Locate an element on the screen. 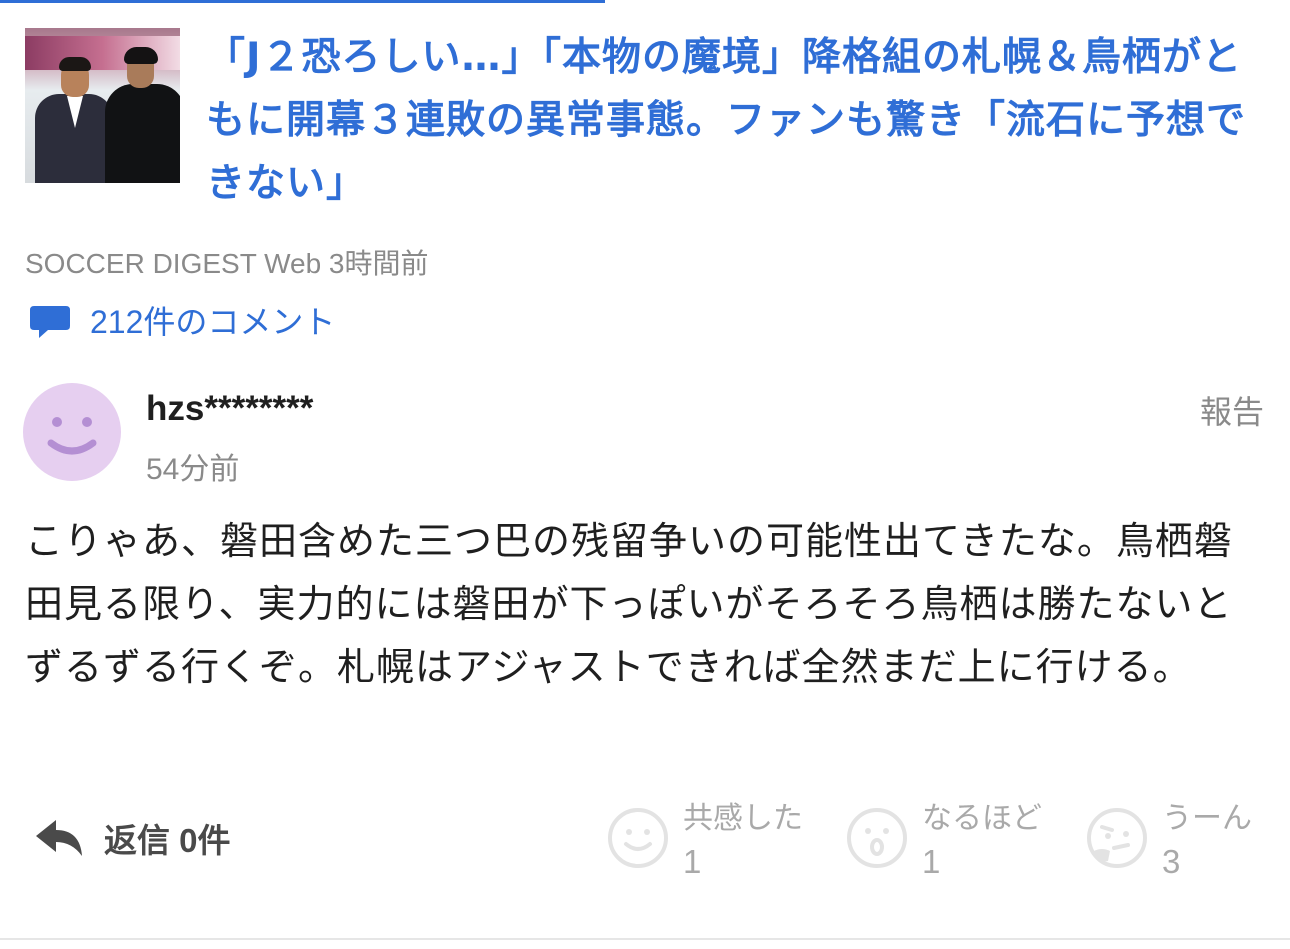 This screenshot has height=949, width=1290. article-thumbnail is located at coordinates (102, 105).